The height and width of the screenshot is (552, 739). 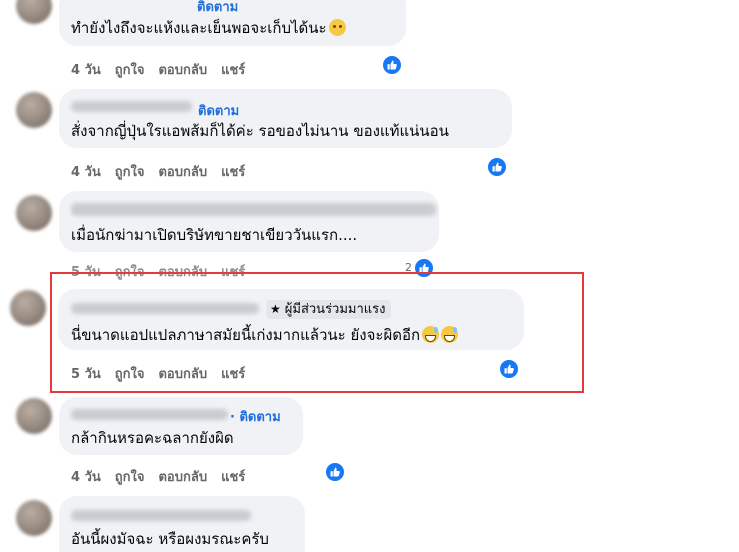 I want to click on crying-face-icon, so click(x=337, y=27).